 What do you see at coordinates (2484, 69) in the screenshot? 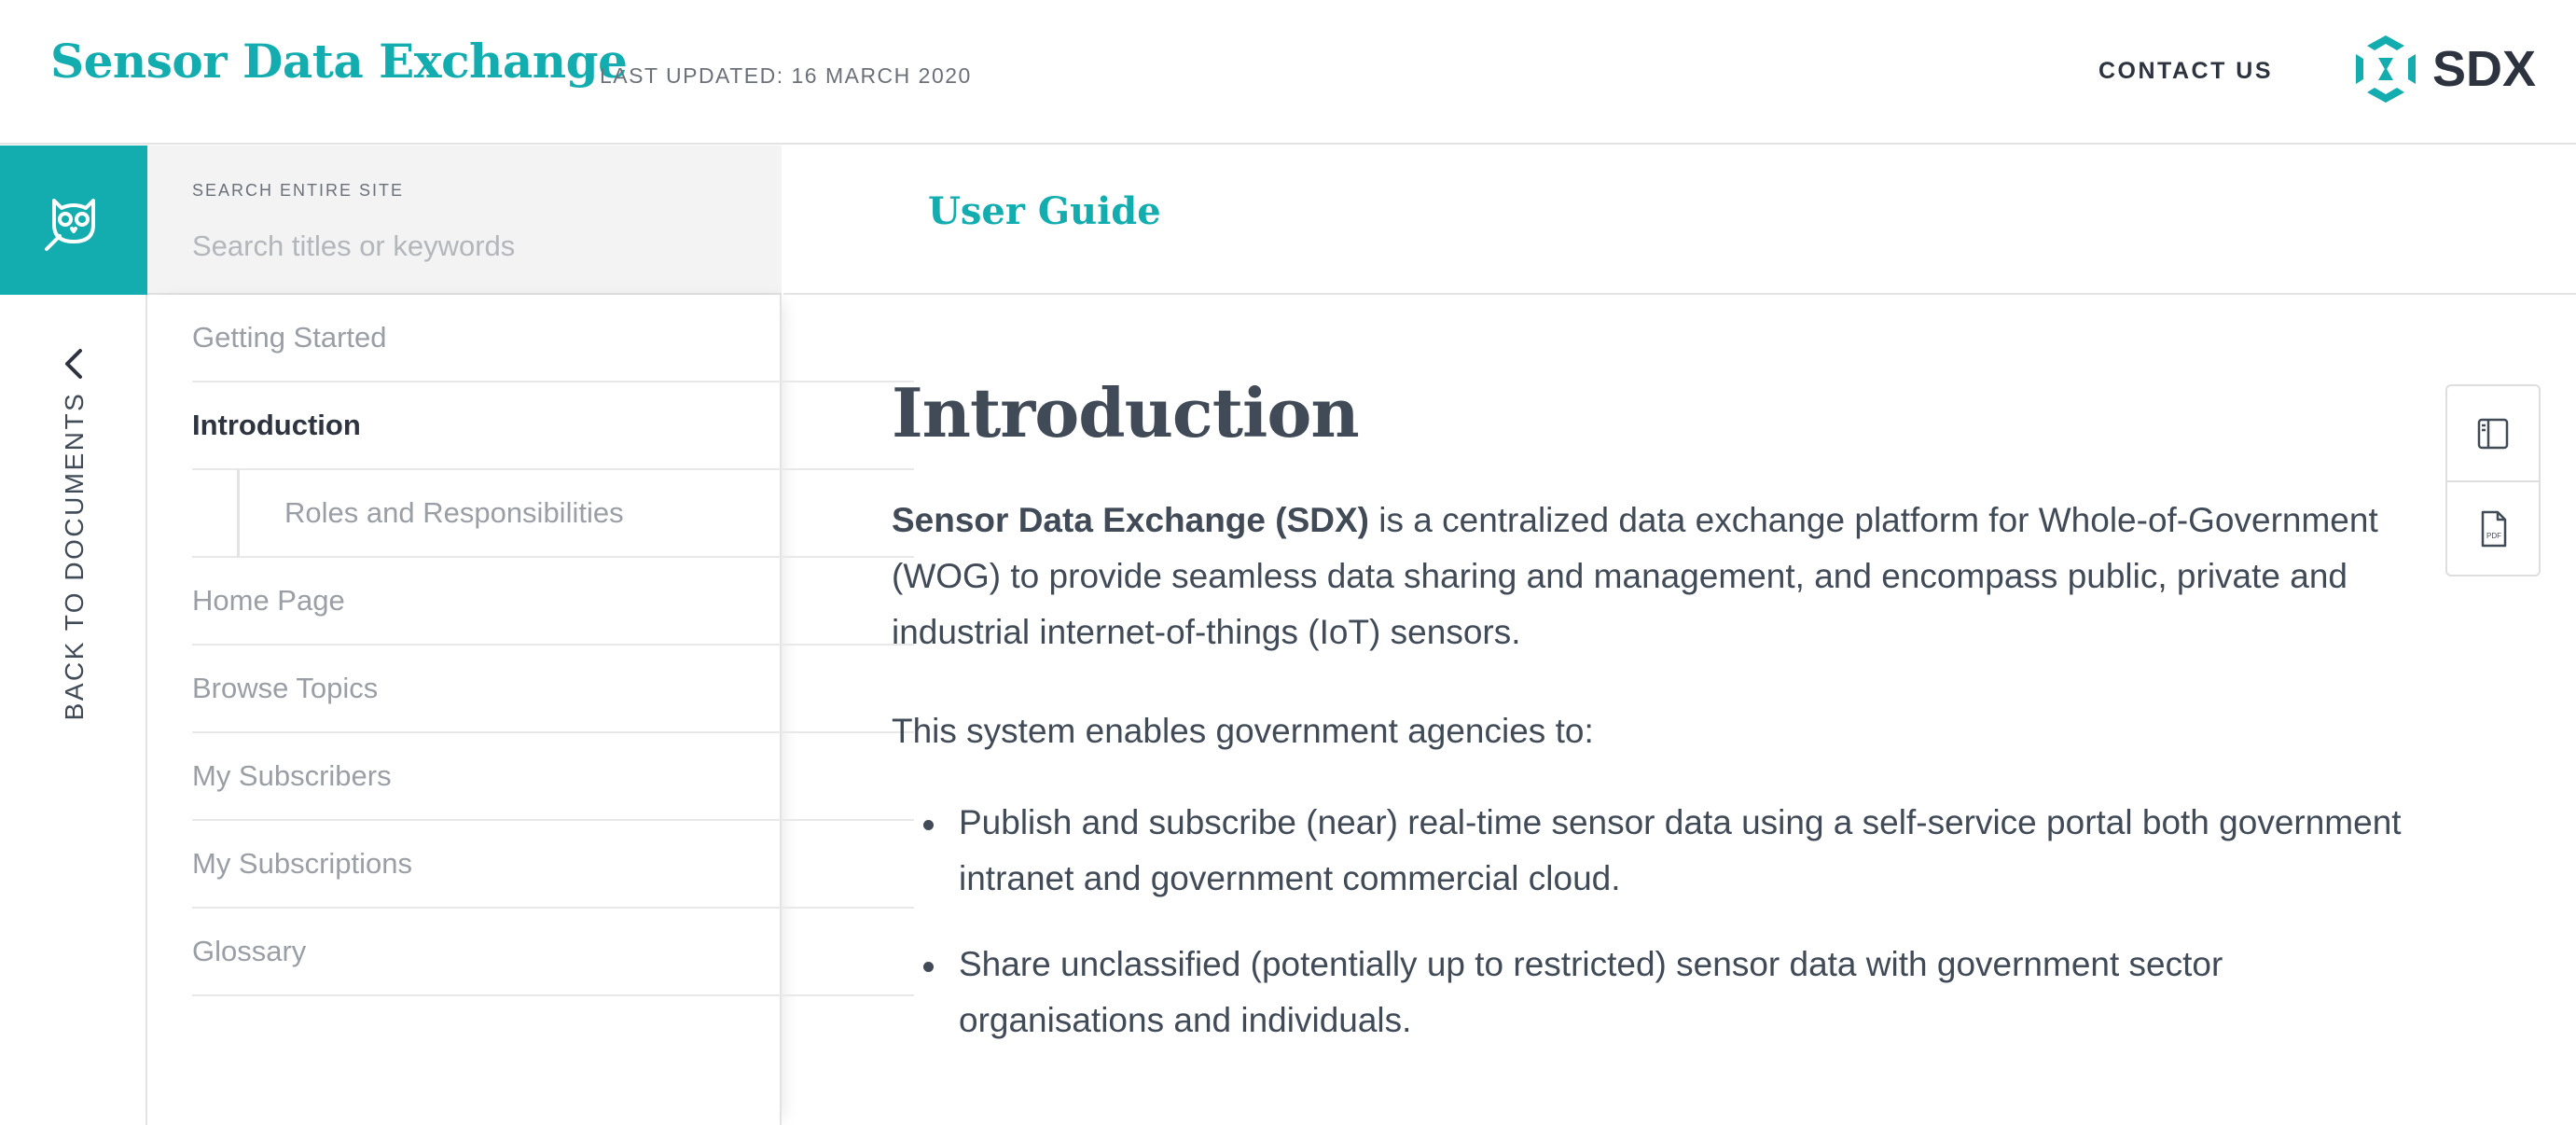
I see `brand-text: SDX` at bounding box center [2484, 69].